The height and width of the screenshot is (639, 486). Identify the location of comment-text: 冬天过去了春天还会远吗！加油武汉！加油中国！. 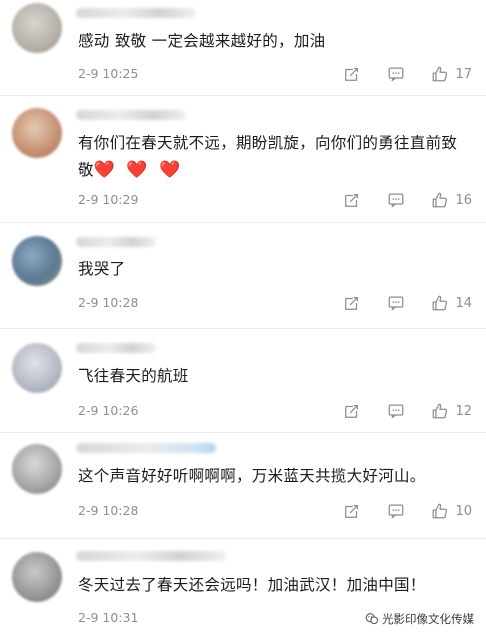
(252, 585).